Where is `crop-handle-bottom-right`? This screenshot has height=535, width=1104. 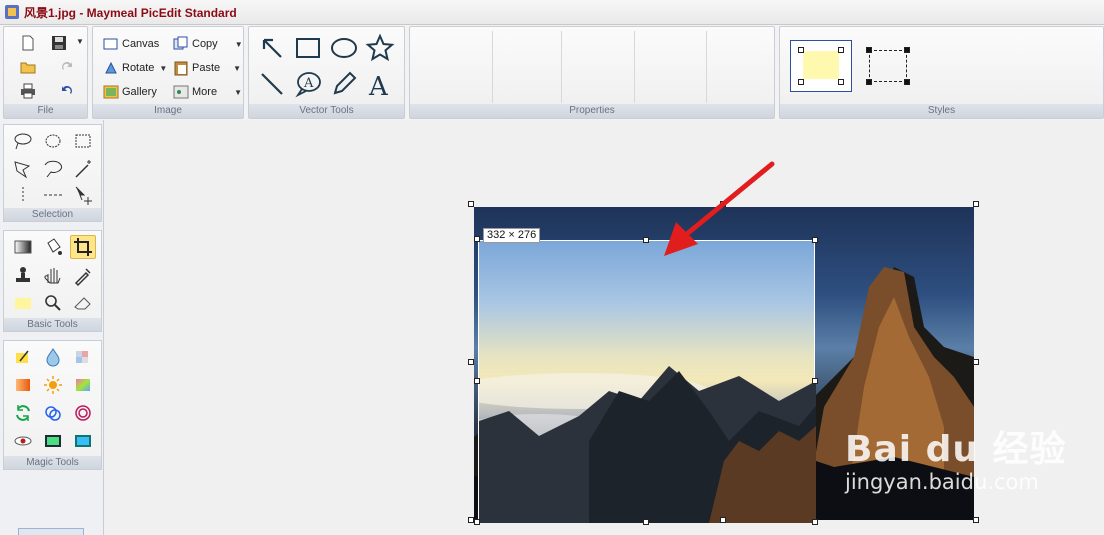
crop-handle-bottom-right is located at coordinates (815, 522).